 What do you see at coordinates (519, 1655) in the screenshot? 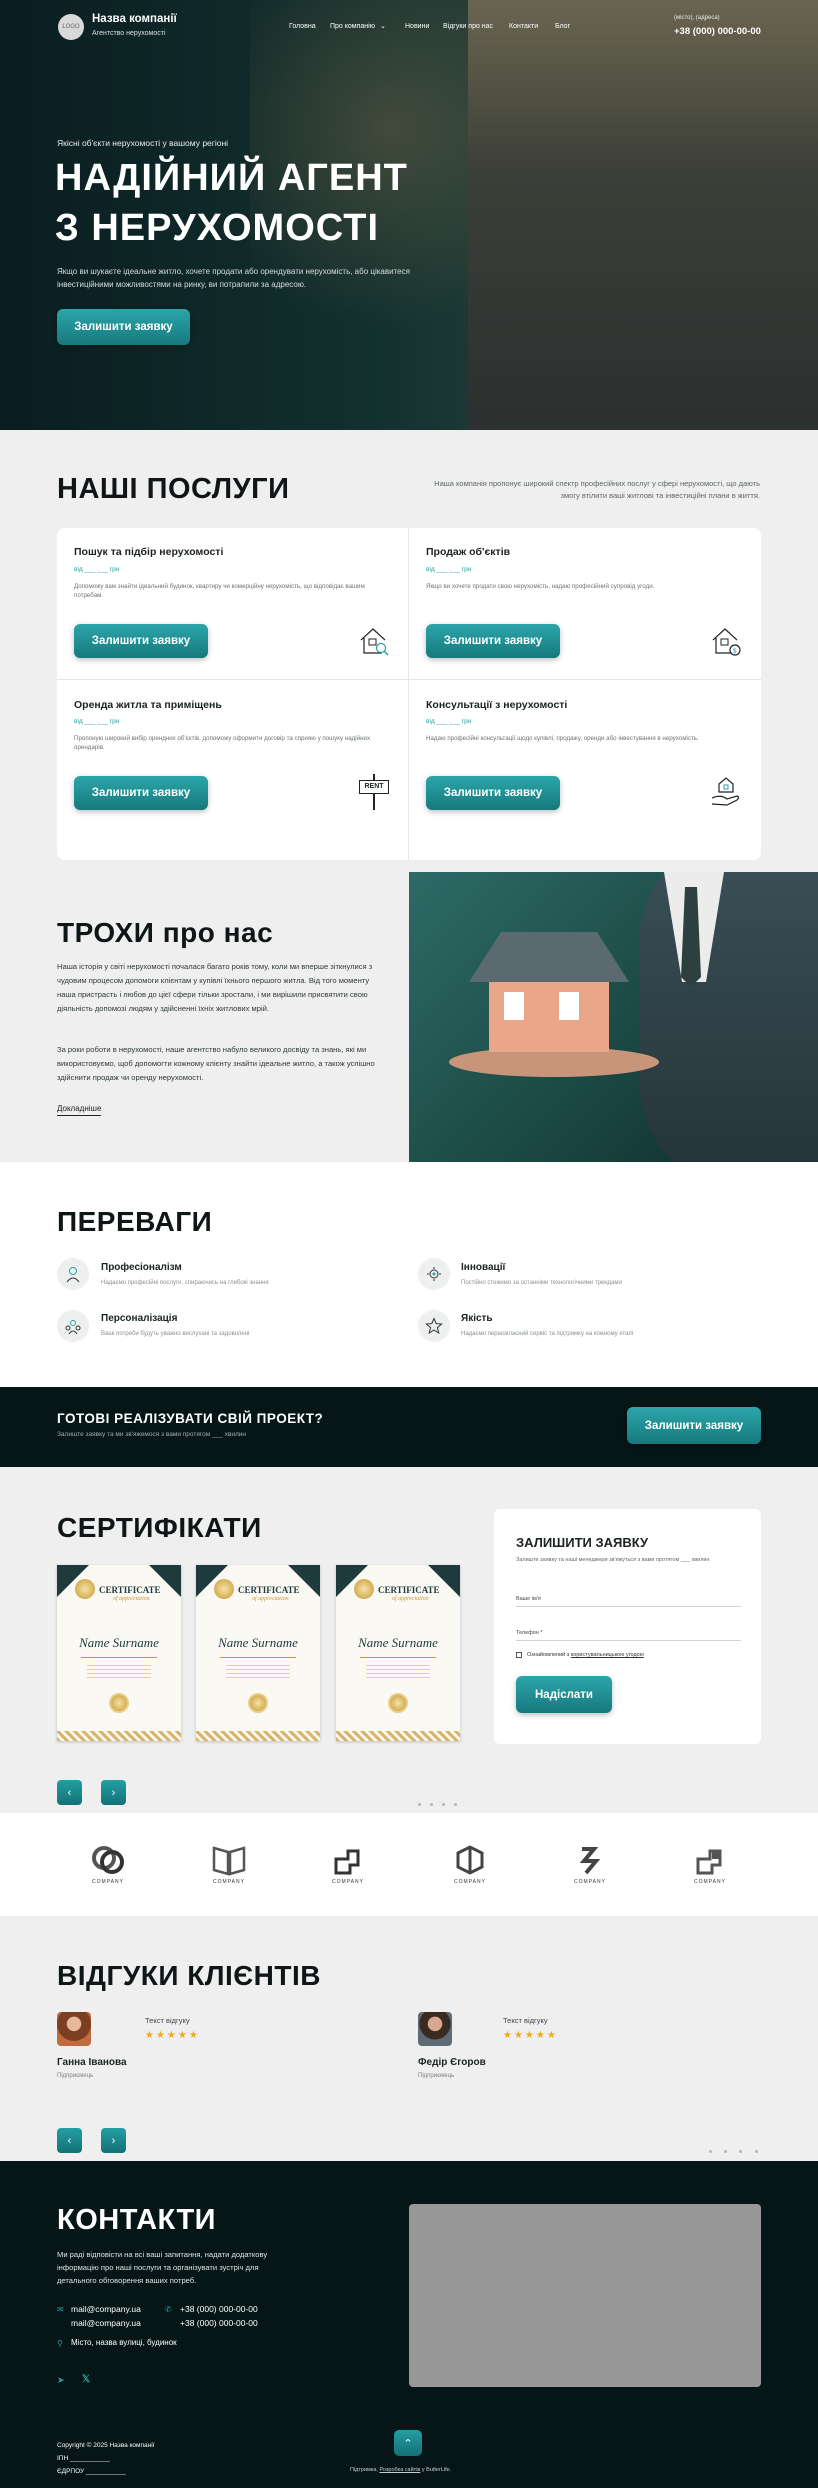
I see `consent-checkbox` at bounding box center [519, 1655].